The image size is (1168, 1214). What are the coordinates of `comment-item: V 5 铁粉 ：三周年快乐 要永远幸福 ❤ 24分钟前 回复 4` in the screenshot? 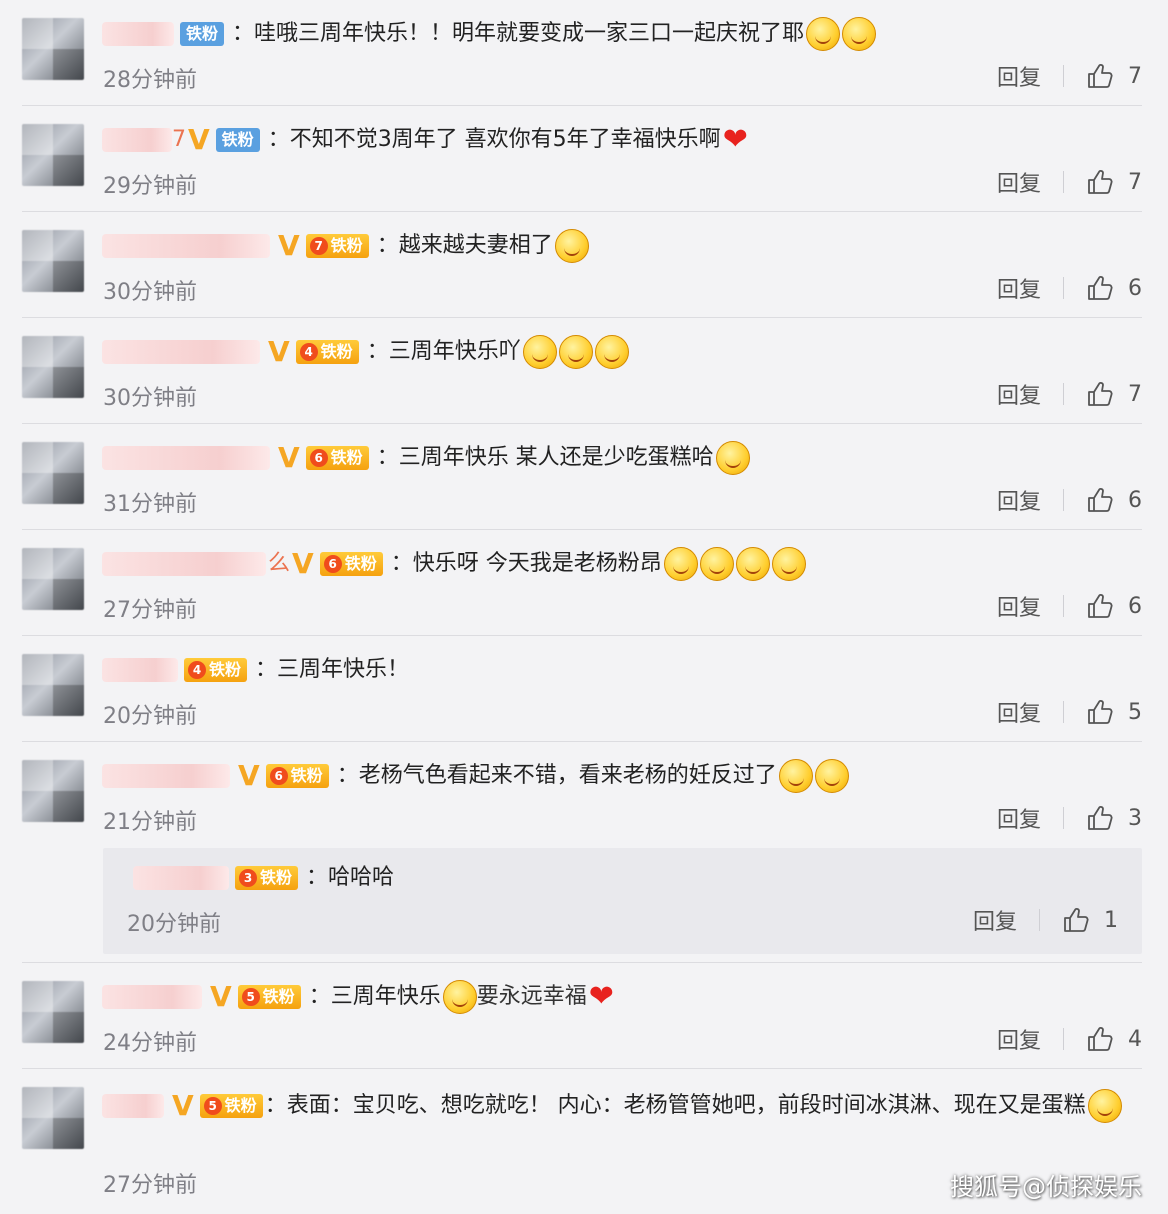 It's located at (584, 1016).